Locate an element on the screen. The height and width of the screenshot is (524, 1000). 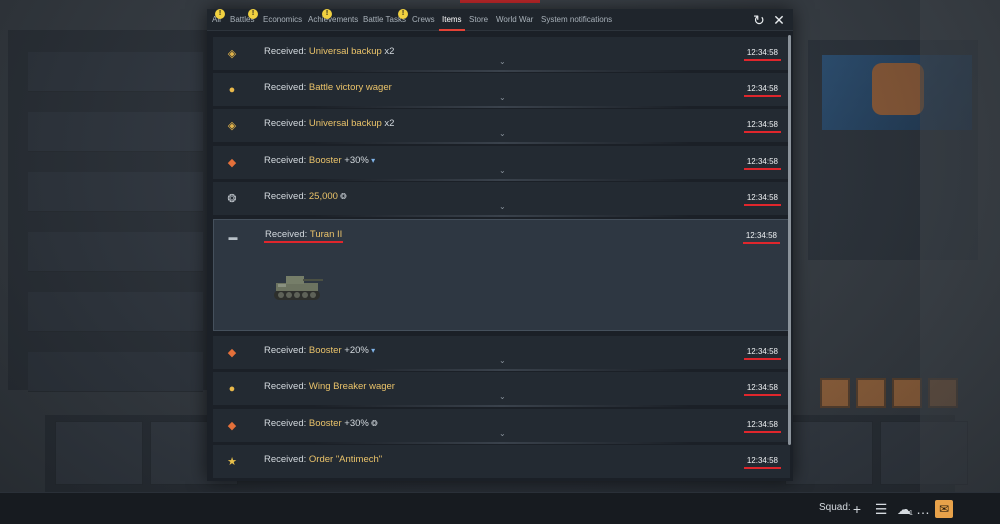
notification-row: ❂ Received: 25,000 ❂ 12:34:58 ⌄ is located at coordinates (501, 199).